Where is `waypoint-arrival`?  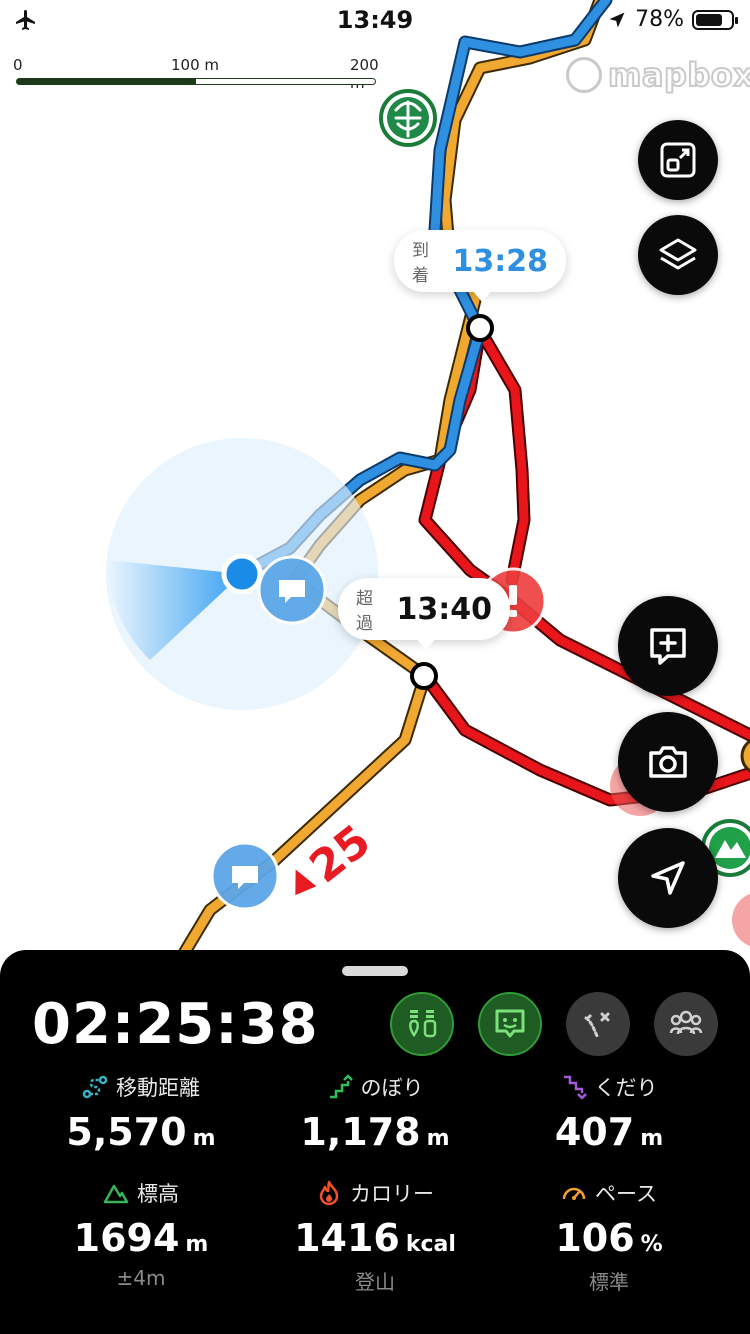
waypoint-arrival is located at coordinates (480, 328).